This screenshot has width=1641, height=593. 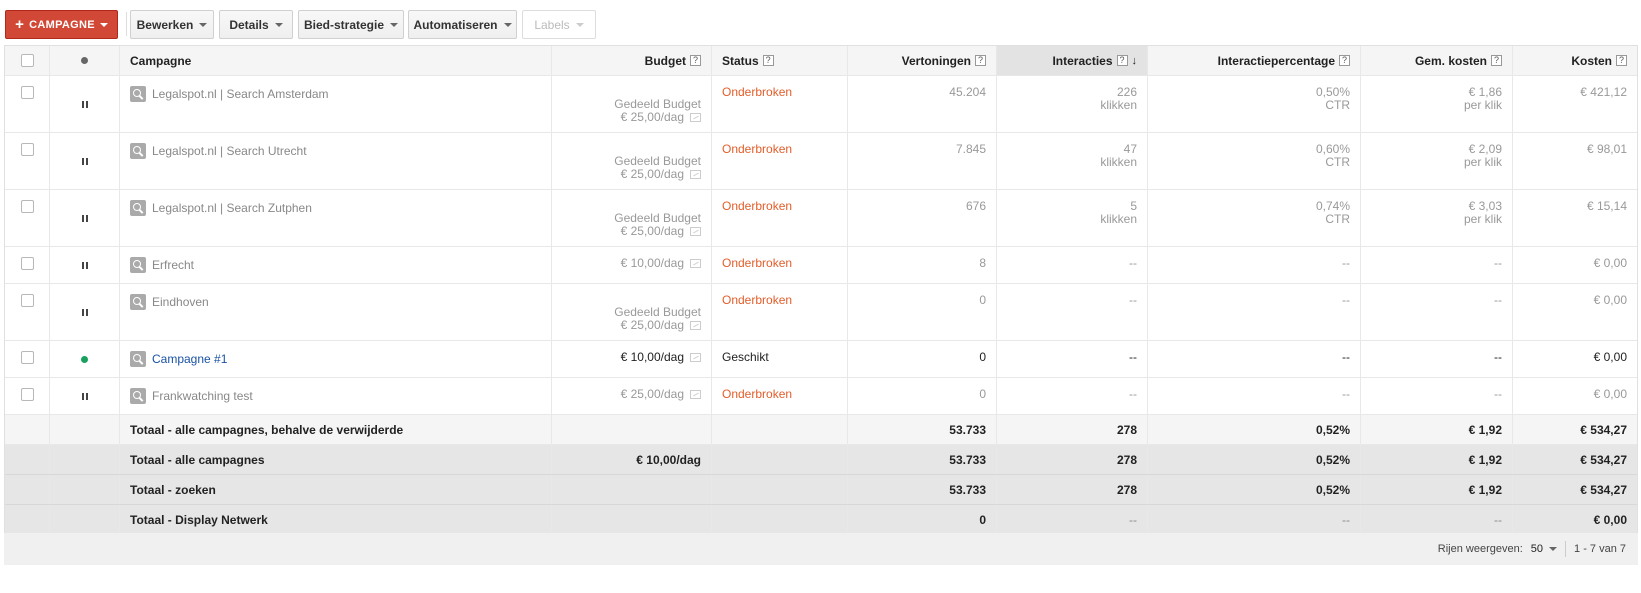 What do you see at coordinates (780, 429) in the screenshot?
I see `totals-status-cell` at bounding box center [780, 429].